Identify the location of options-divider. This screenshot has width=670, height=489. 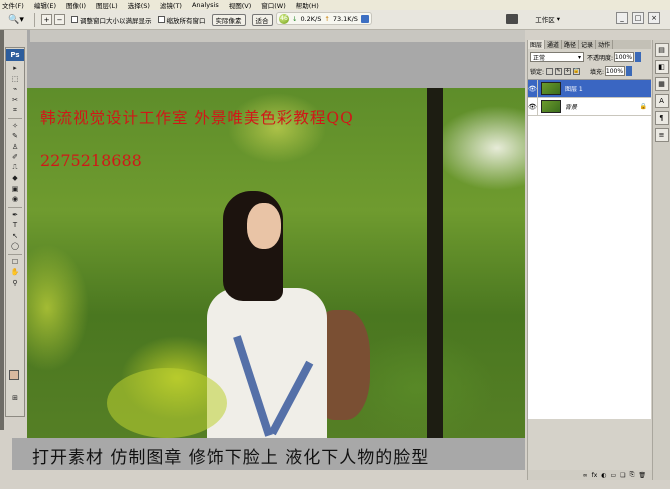
(34, 19).